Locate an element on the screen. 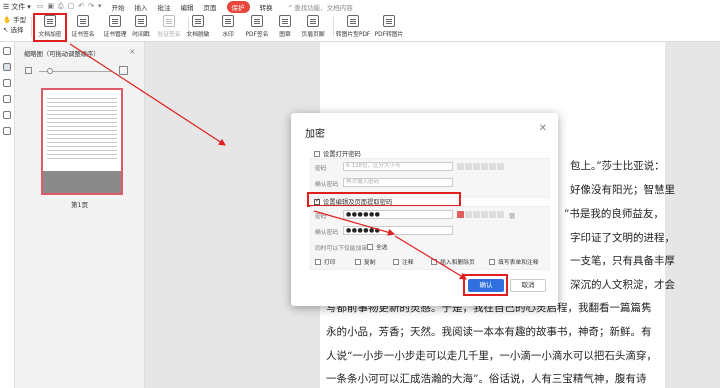  zoom-out-icon is located at coordinates (28, 70).